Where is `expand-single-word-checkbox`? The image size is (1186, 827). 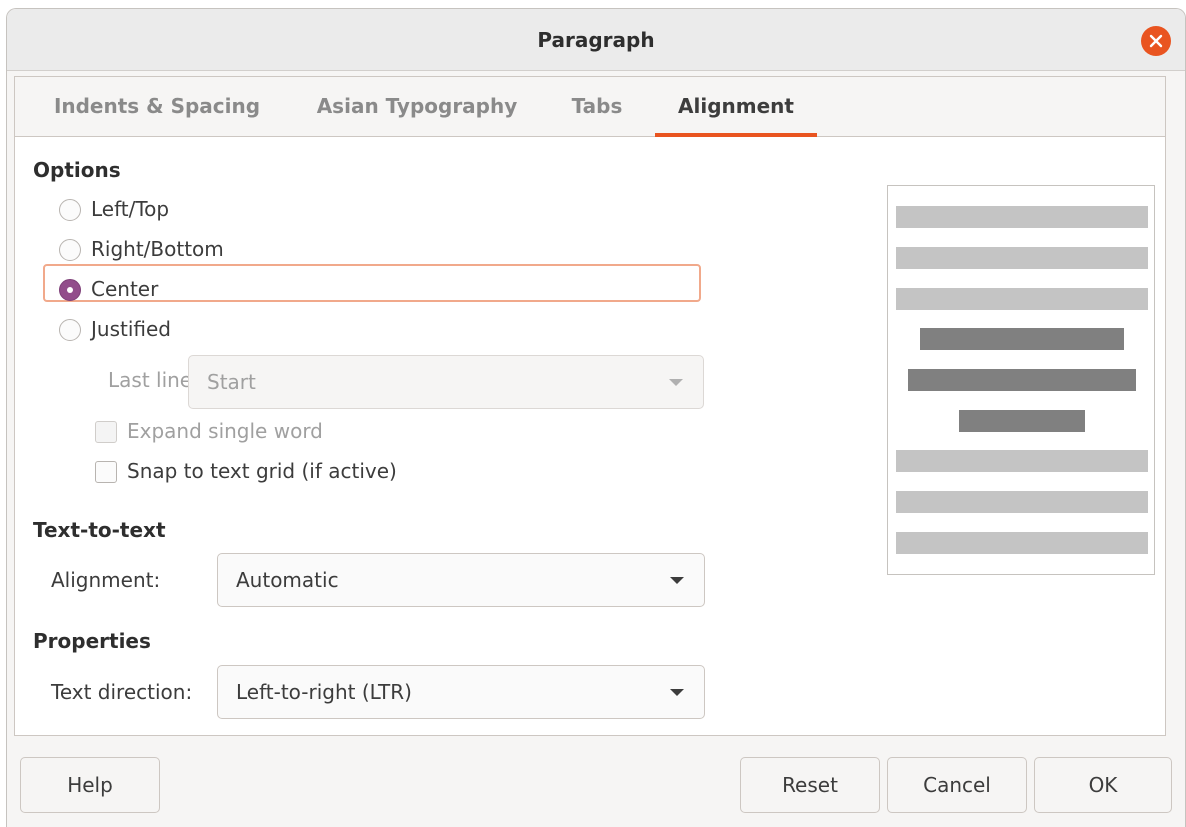 expand-single-word-checkbox is located at coordinates (106, 432).